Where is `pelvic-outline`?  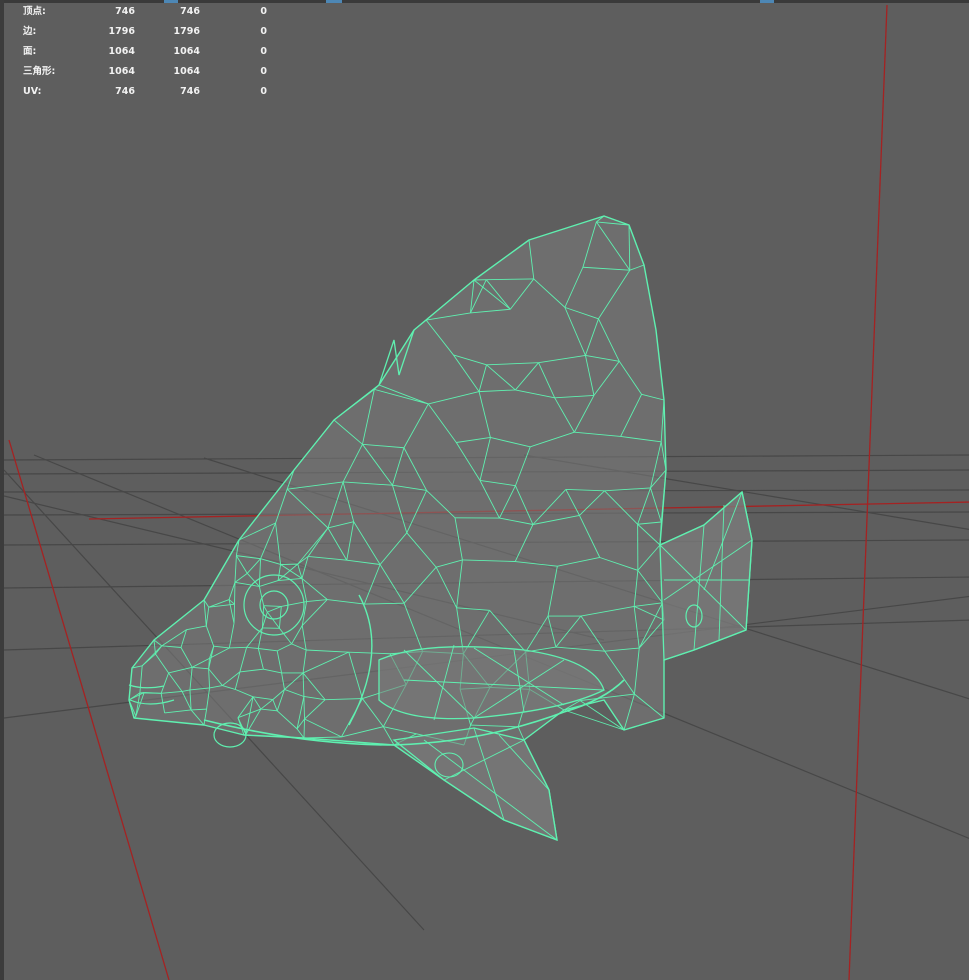
pelvic-outline is located at coordinates (475, 784).